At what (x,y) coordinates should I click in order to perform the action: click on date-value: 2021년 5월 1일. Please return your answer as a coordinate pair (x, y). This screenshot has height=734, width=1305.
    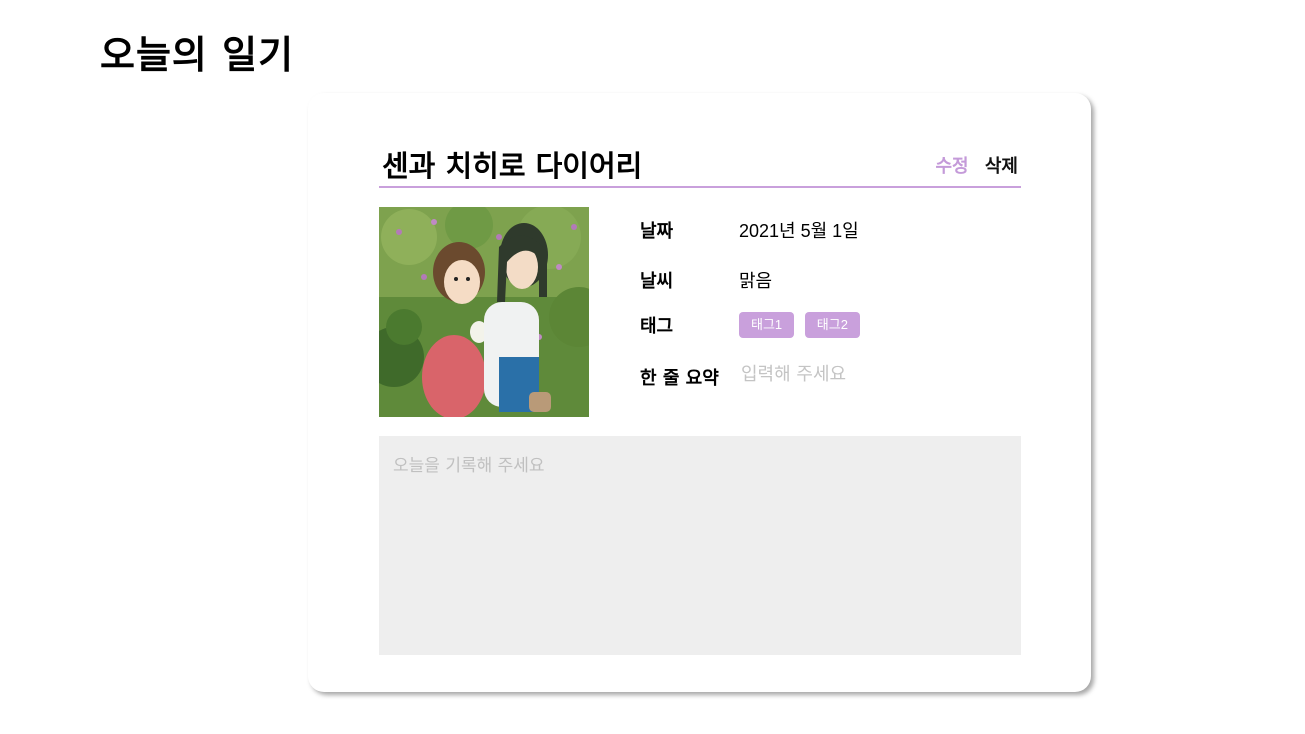
    Looking at the image, I should click on (799, 231).